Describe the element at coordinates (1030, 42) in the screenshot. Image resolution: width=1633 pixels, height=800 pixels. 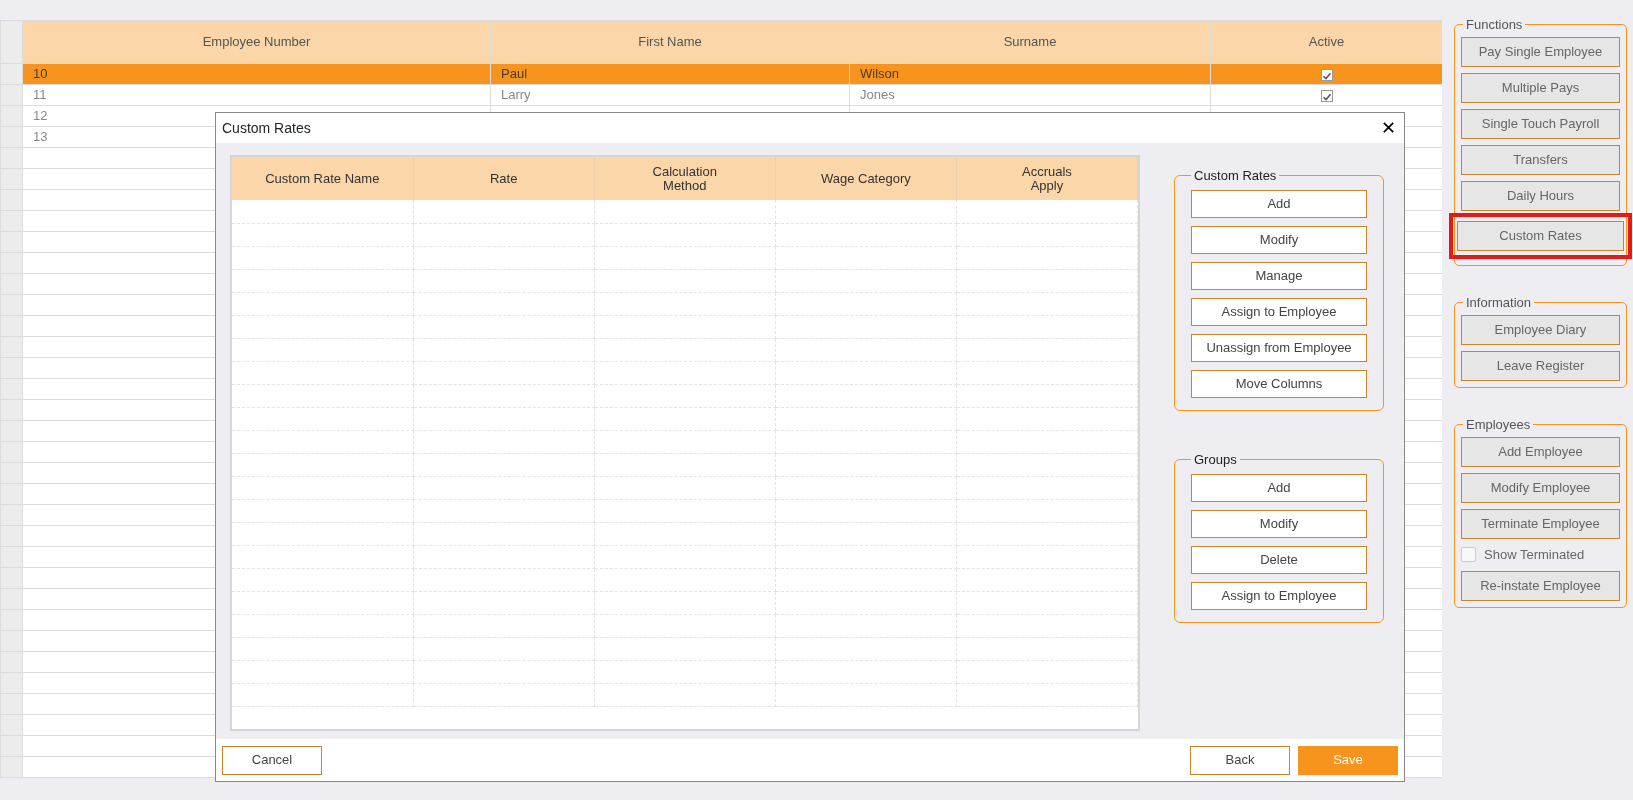
I see `column-header: Surname` at that location.